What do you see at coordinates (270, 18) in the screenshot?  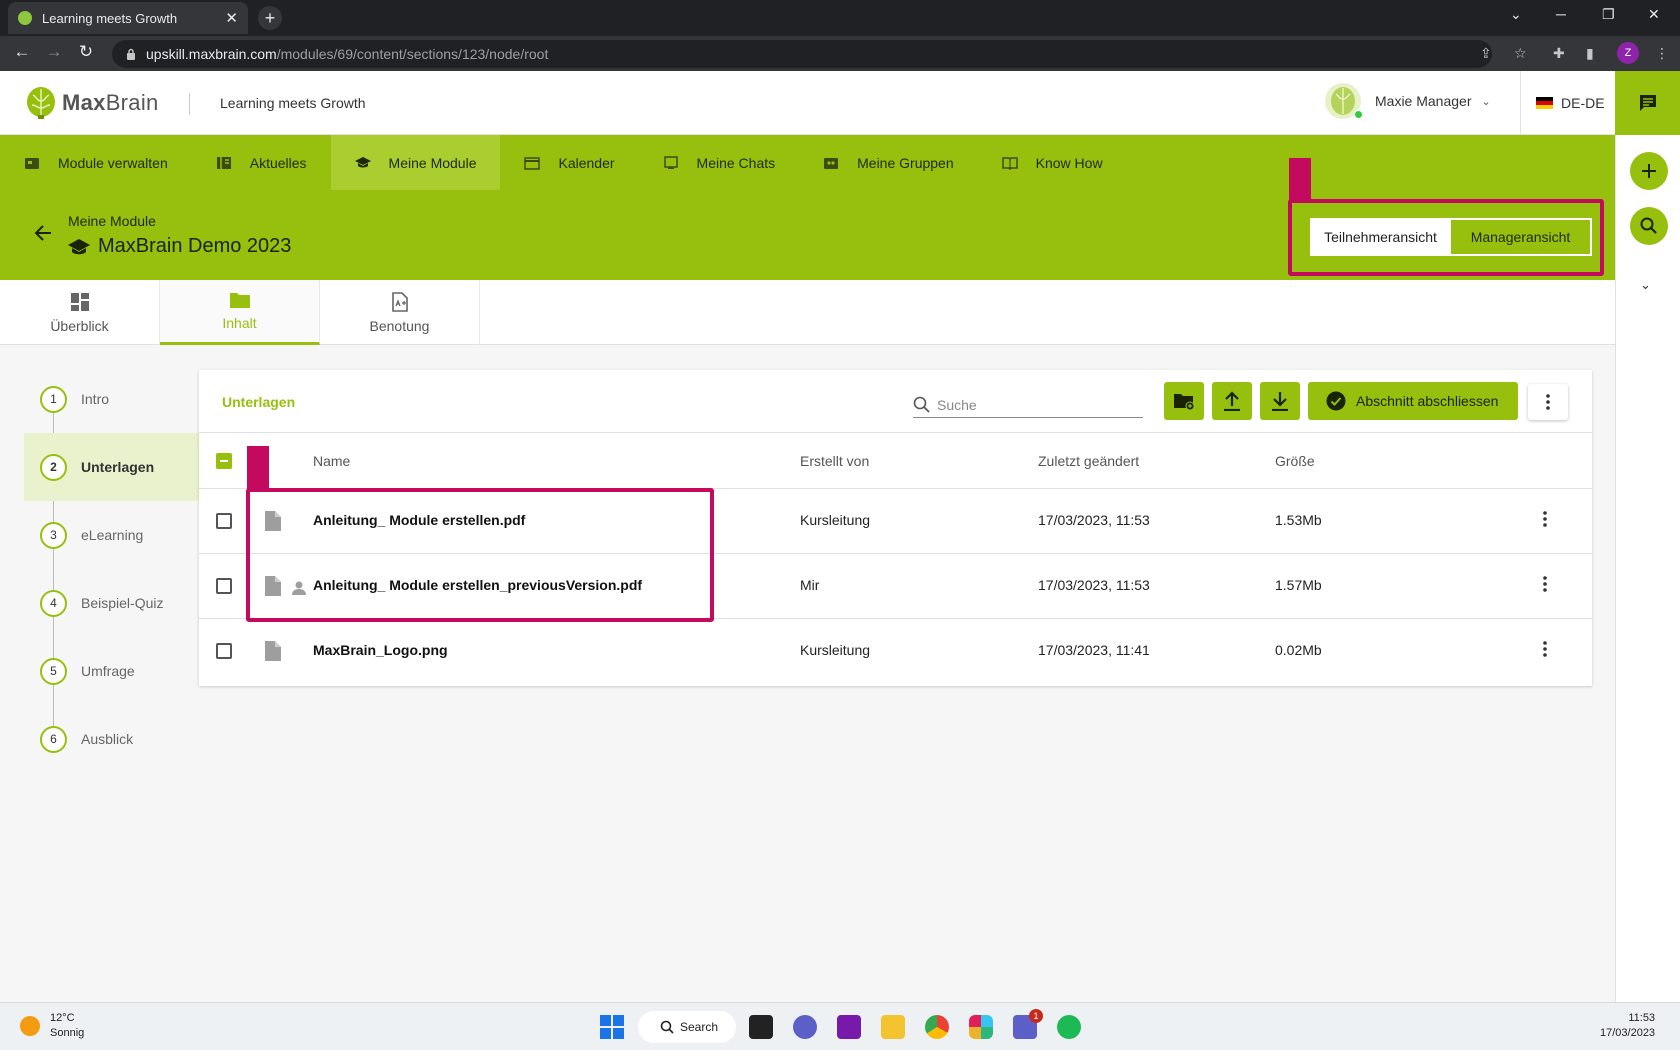 I see `new-tab-button: +` at bounding box center [270, 18].